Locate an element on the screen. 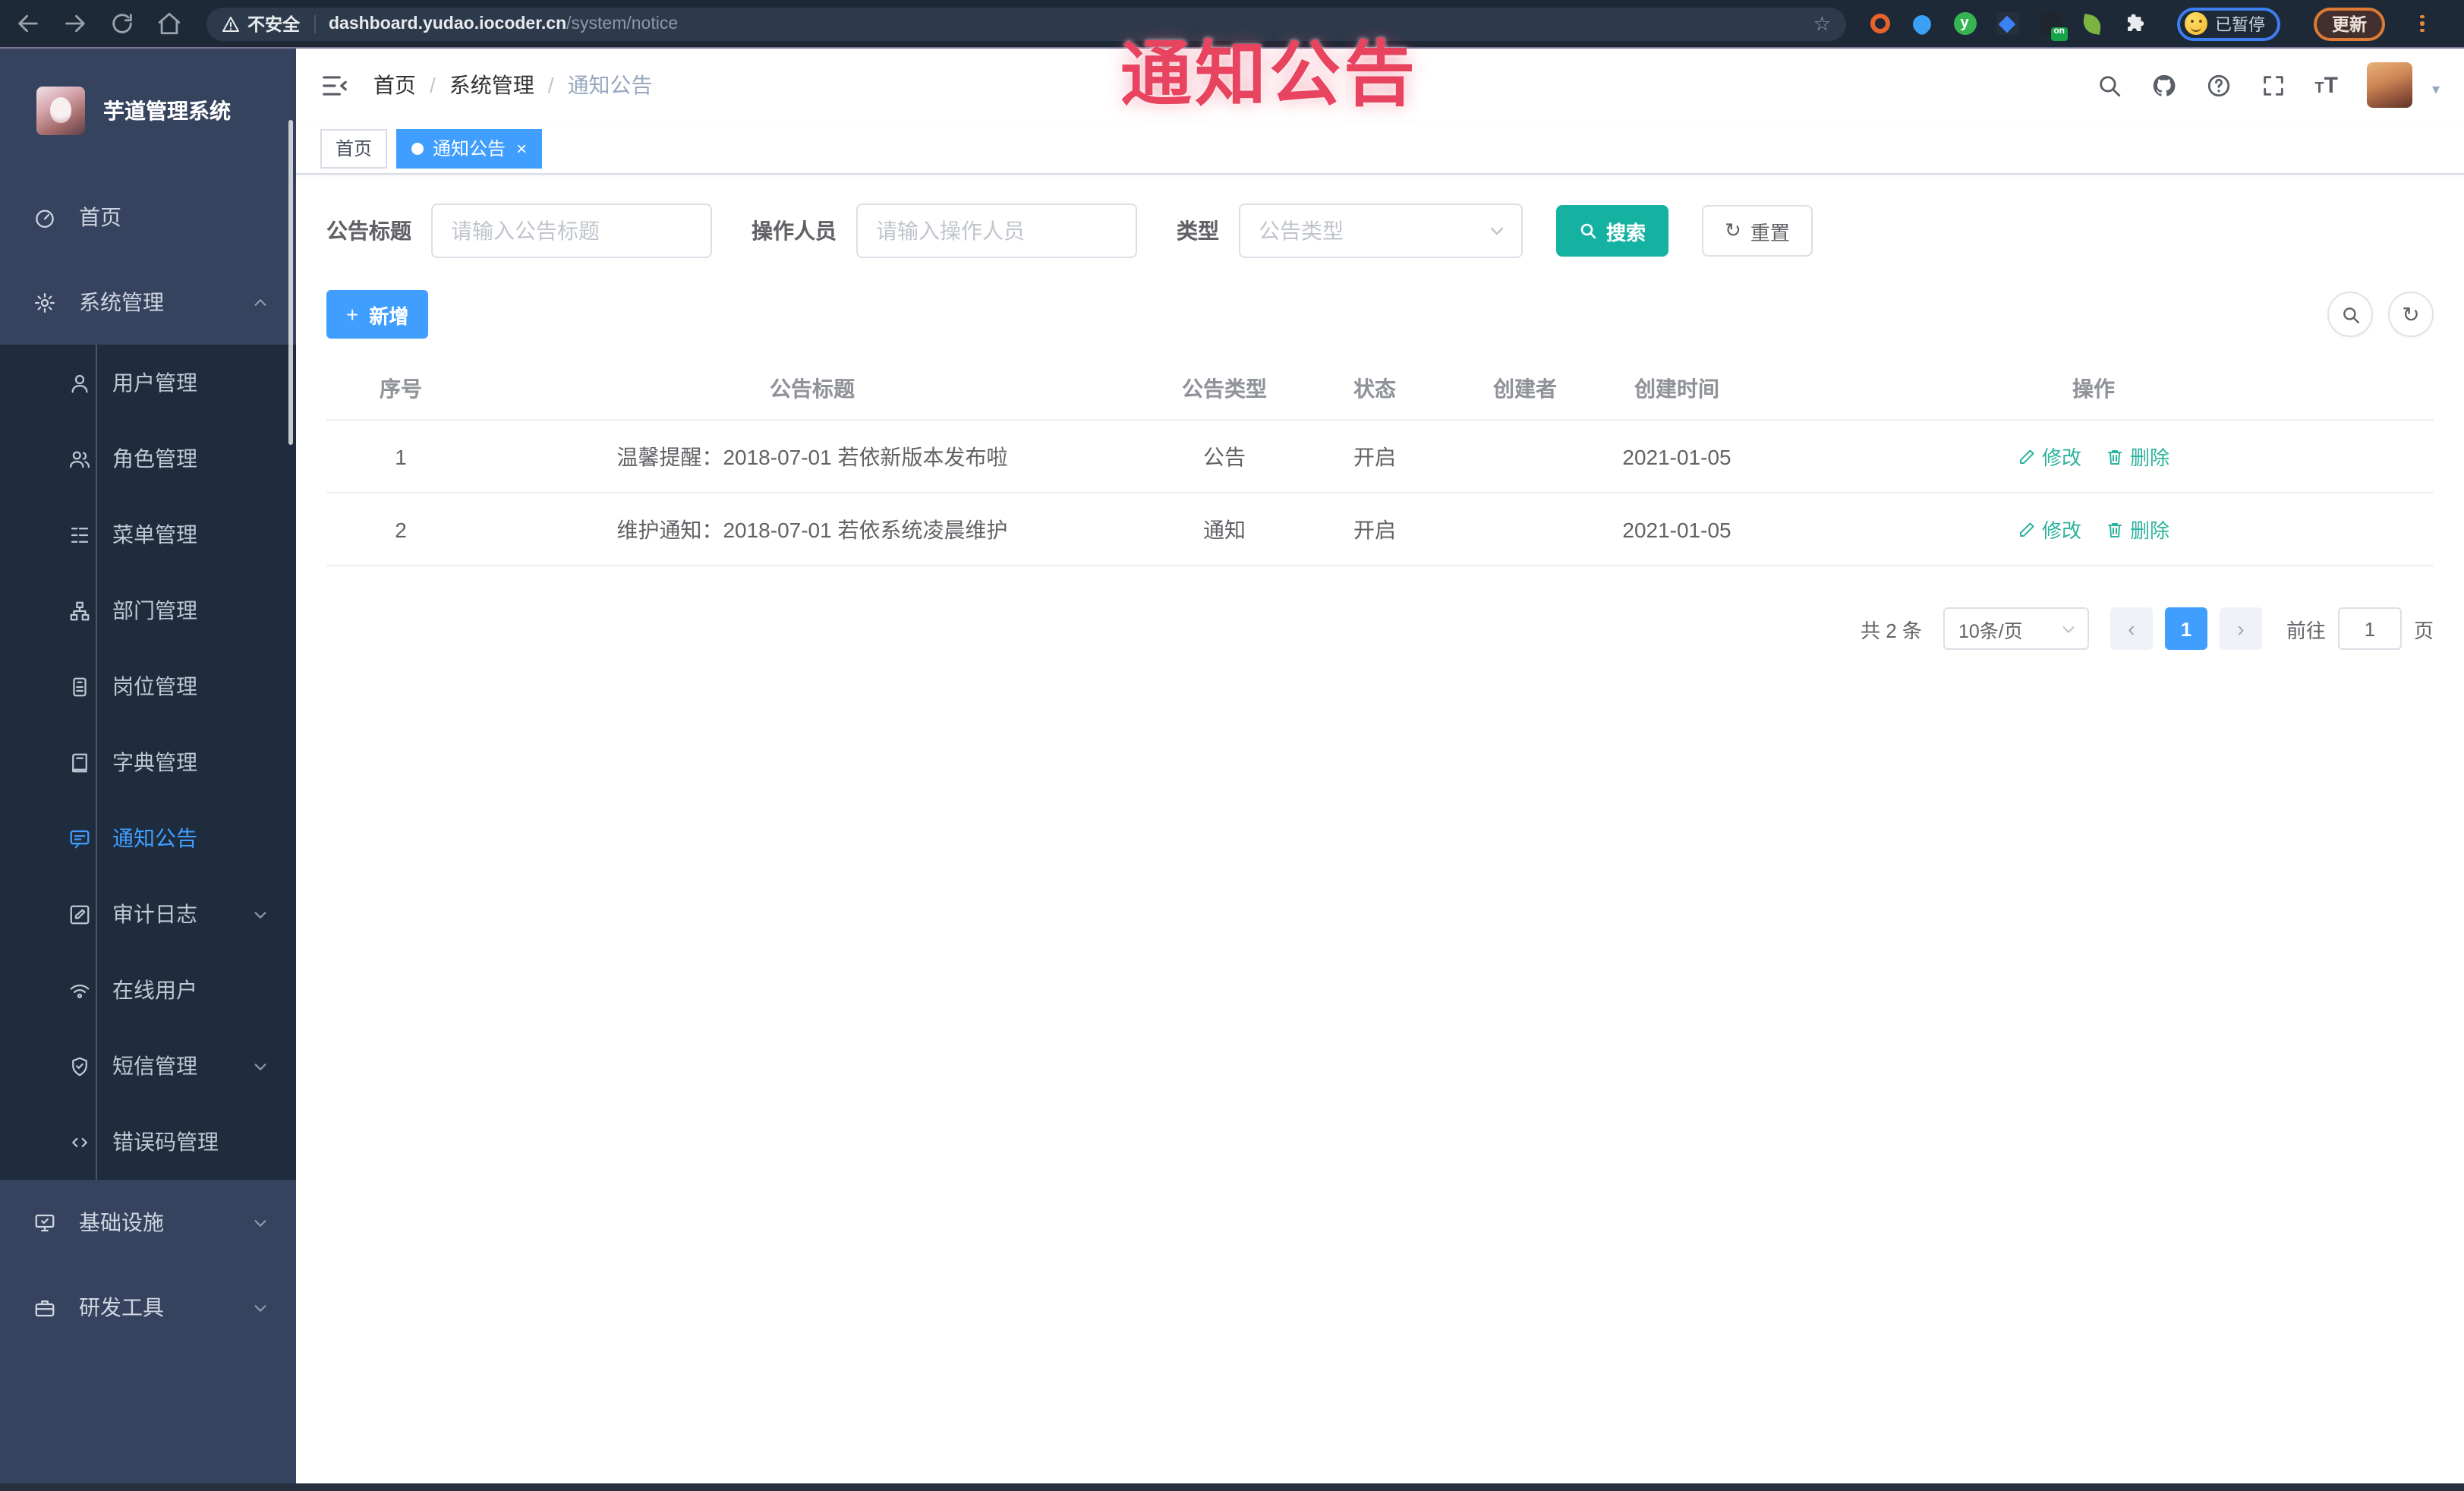 The height and width of the screenshot is (1491, 2464). online-icon is located at coordinates (79, 990).